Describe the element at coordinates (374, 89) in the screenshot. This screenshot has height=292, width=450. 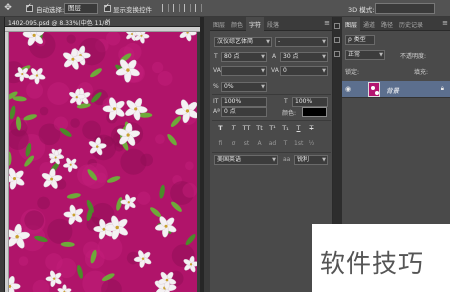
I see `layer-thumbnail` at that location.